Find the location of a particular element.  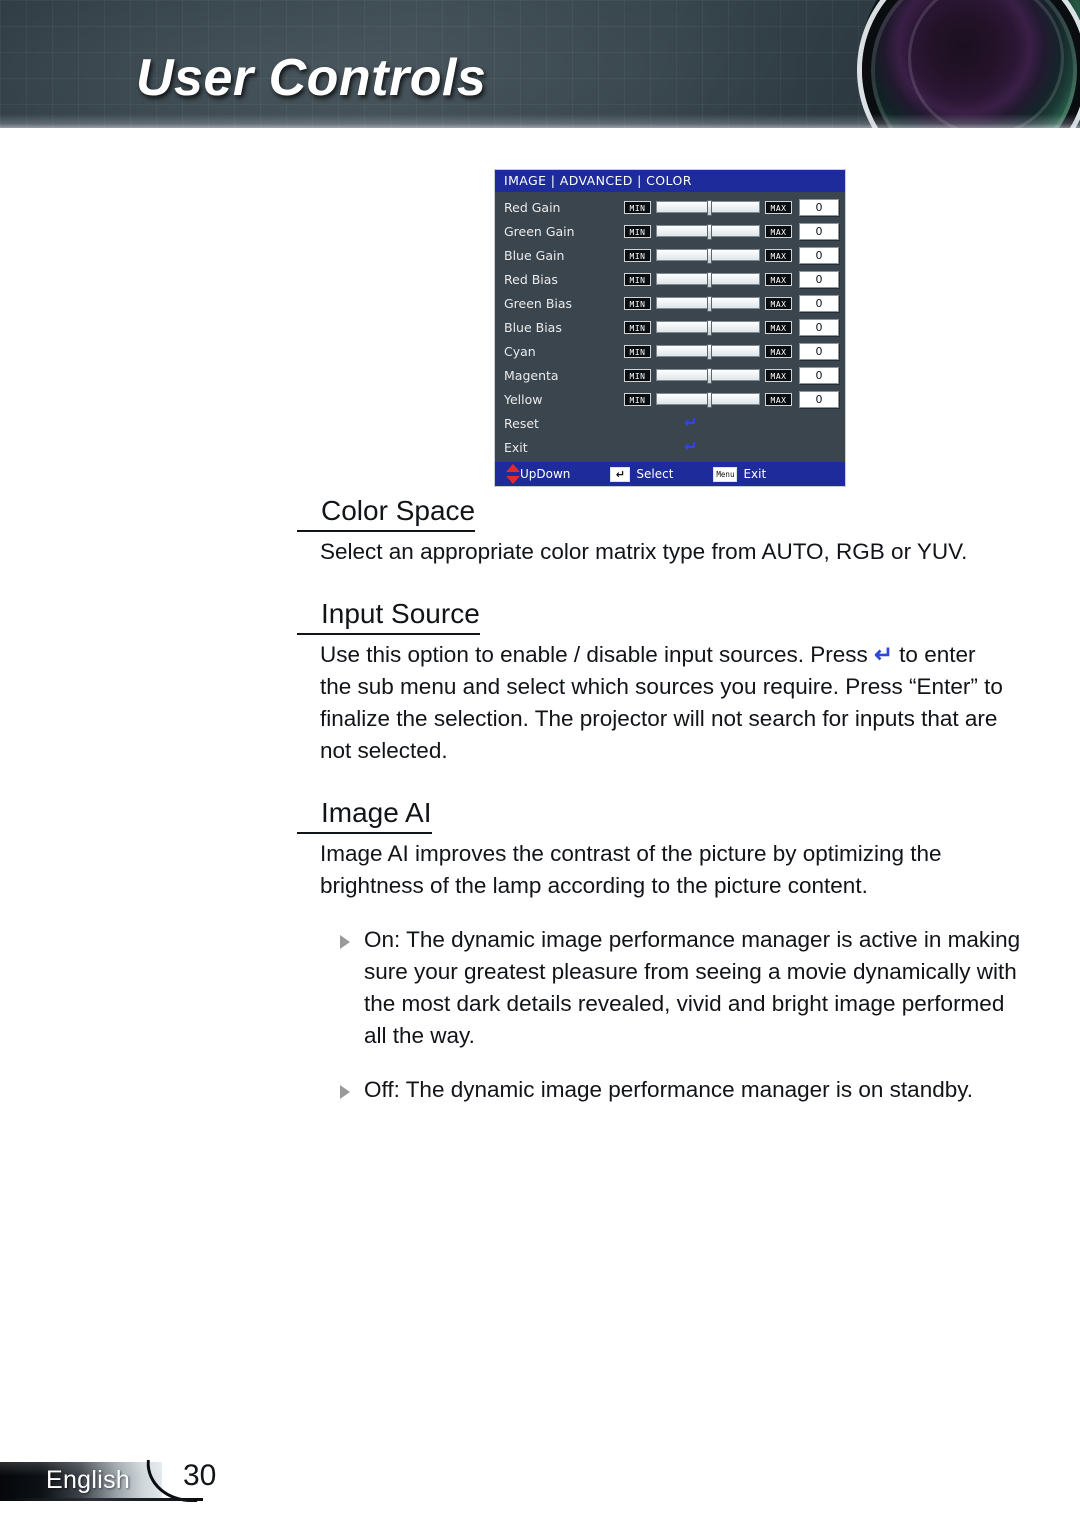

osd-row-cyan: Cyan MIN MAX 0 is located at coordinates (670, 351).